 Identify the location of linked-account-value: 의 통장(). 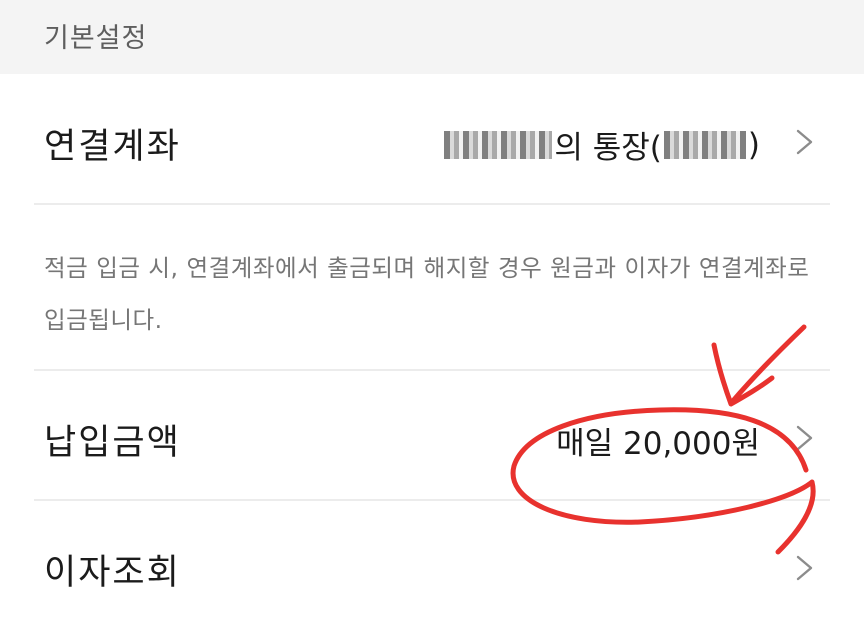
(602, 144).